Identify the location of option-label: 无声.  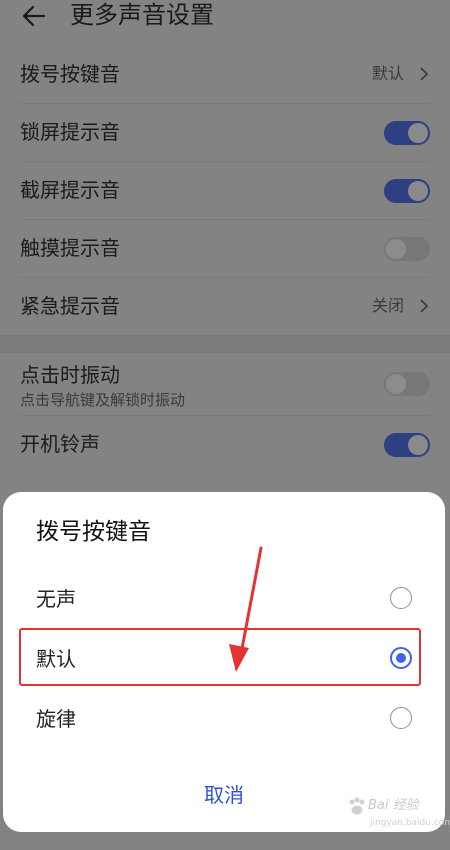
(56, 599).